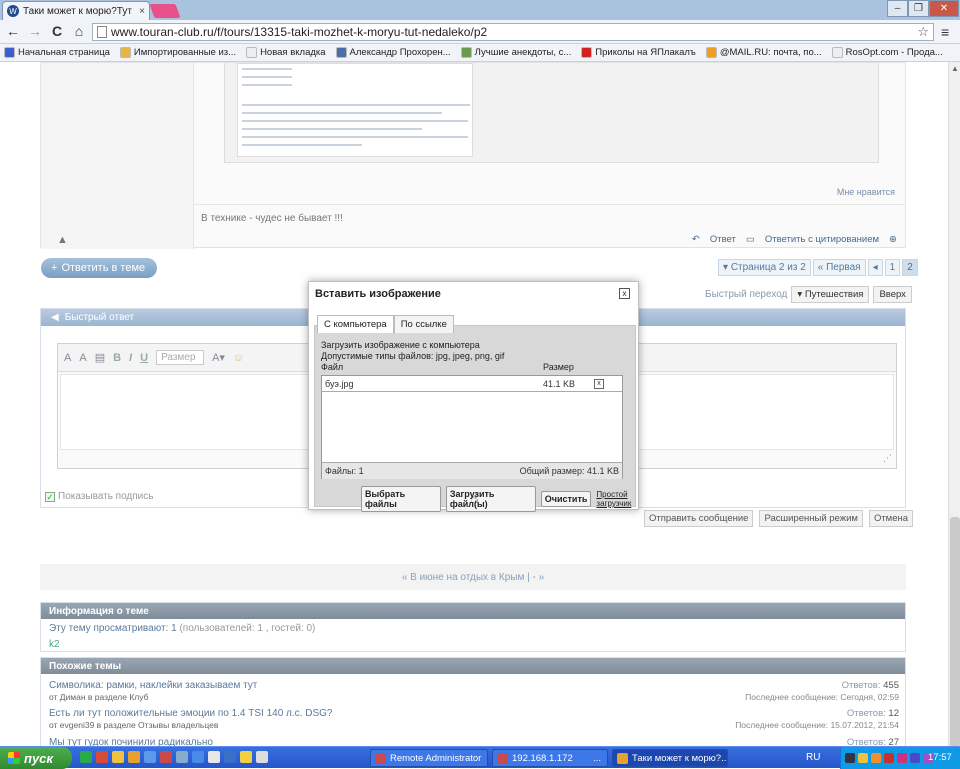 This screenshot has width=960, height=769. Describe the element at coordinates (892, 267) in the screenshot. I see `page-1-link: 1` at that location.